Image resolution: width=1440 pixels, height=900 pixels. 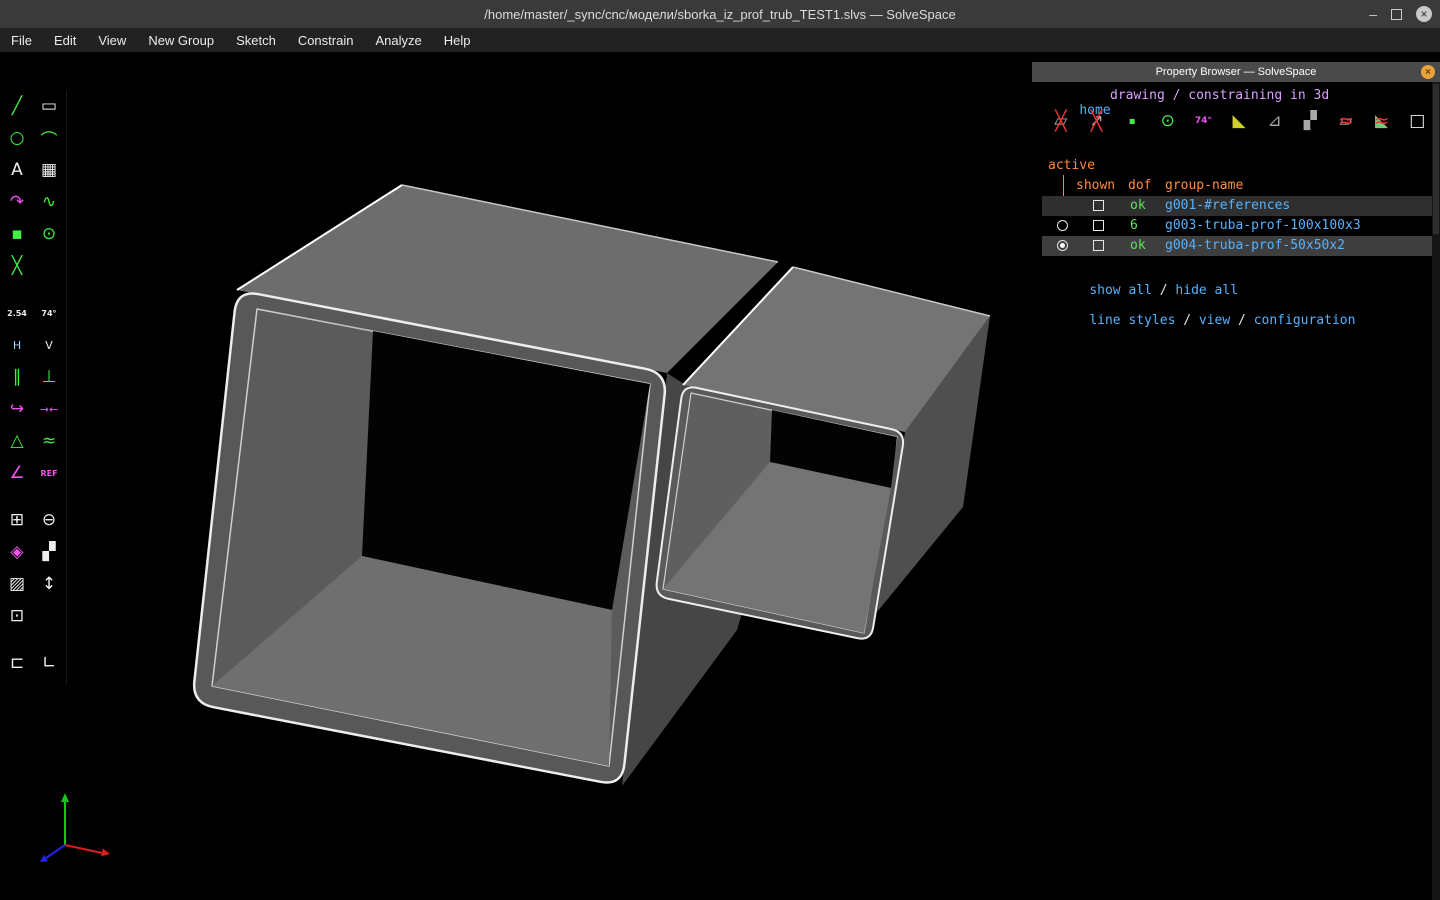 What do you see at coordinates (49, 106) in the screenshot?
I see `rectangle-icon: ▭` at bounding box center [49, 106].